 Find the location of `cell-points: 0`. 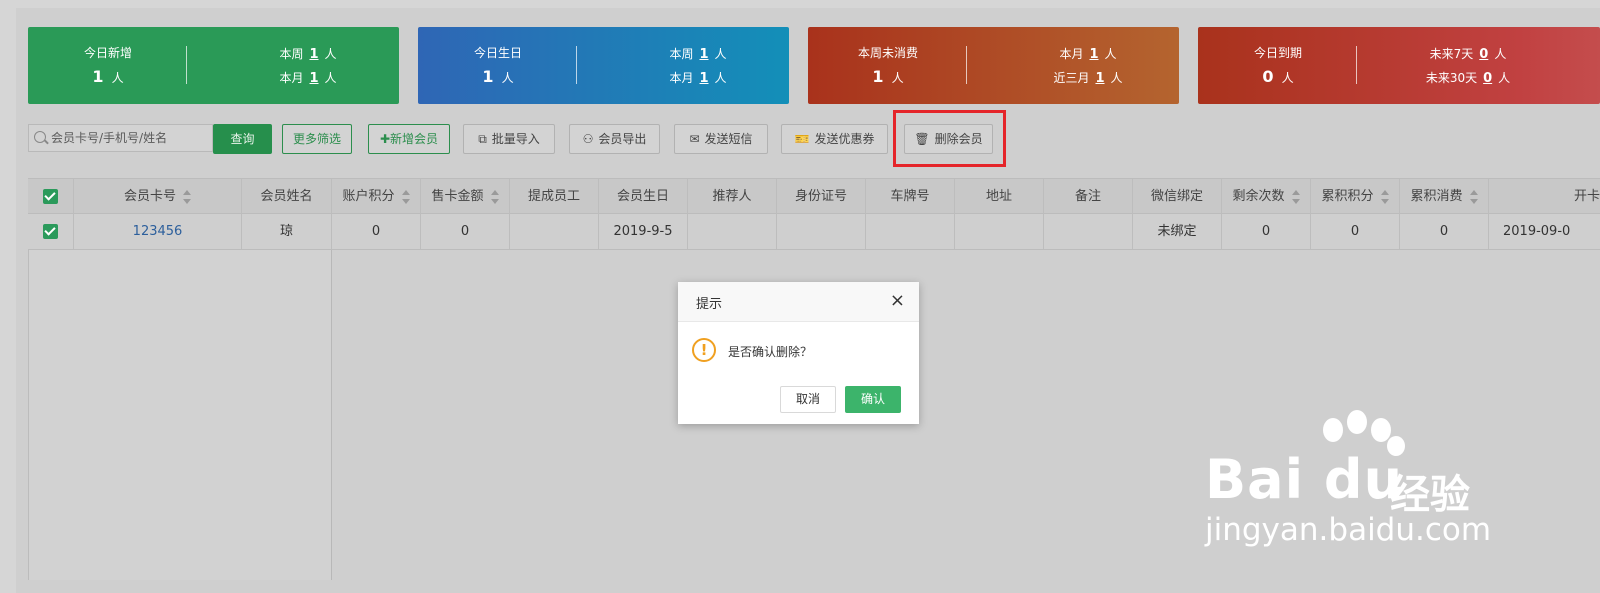

cell-points: 0 is located at coordinates (376, 231).